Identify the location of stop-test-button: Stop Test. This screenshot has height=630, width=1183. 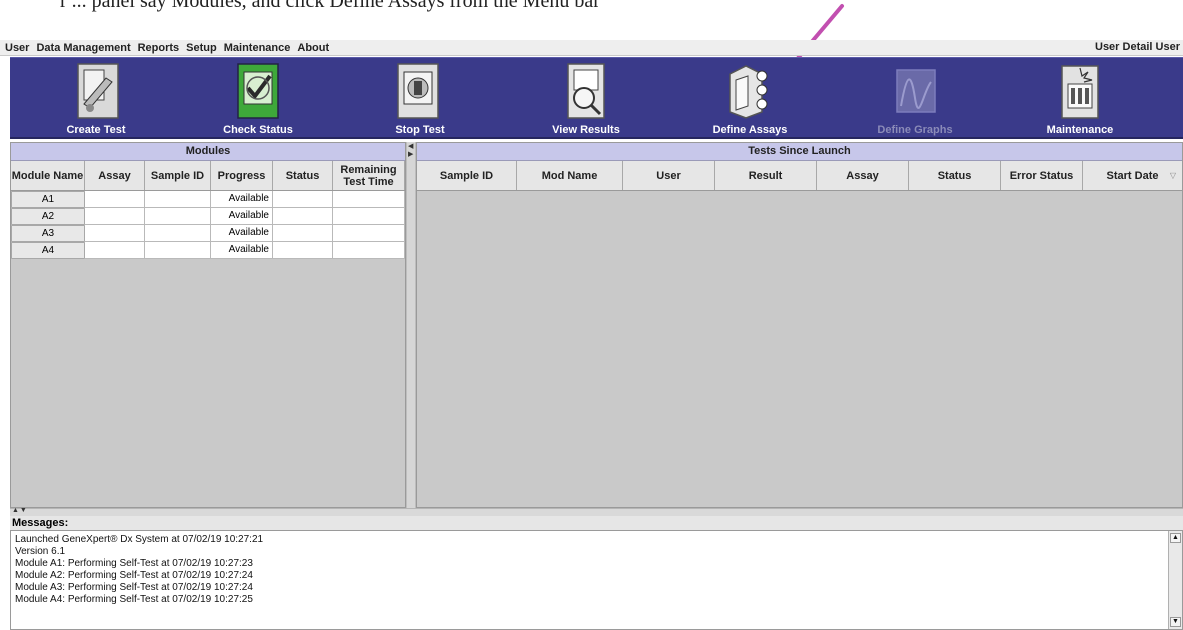
(420, 99).